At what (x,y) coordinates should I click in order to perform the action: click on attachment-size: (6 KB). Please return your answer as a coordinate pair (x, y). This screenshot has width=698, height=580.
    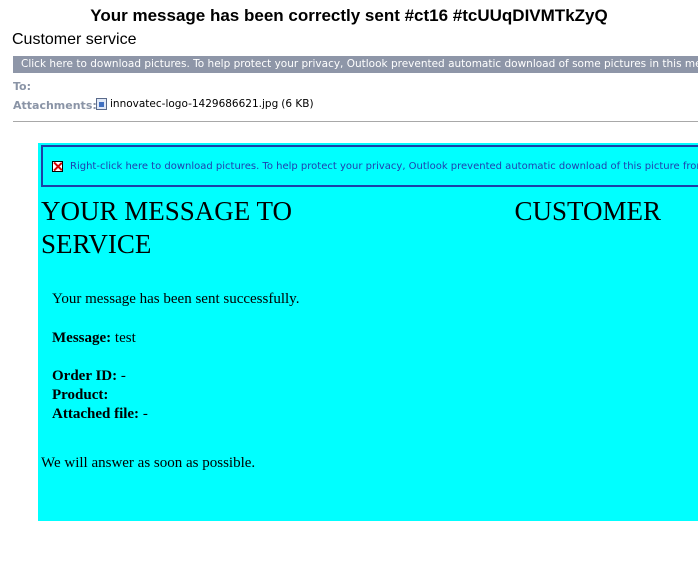
    Looking at the image, I should click on (297, 104).